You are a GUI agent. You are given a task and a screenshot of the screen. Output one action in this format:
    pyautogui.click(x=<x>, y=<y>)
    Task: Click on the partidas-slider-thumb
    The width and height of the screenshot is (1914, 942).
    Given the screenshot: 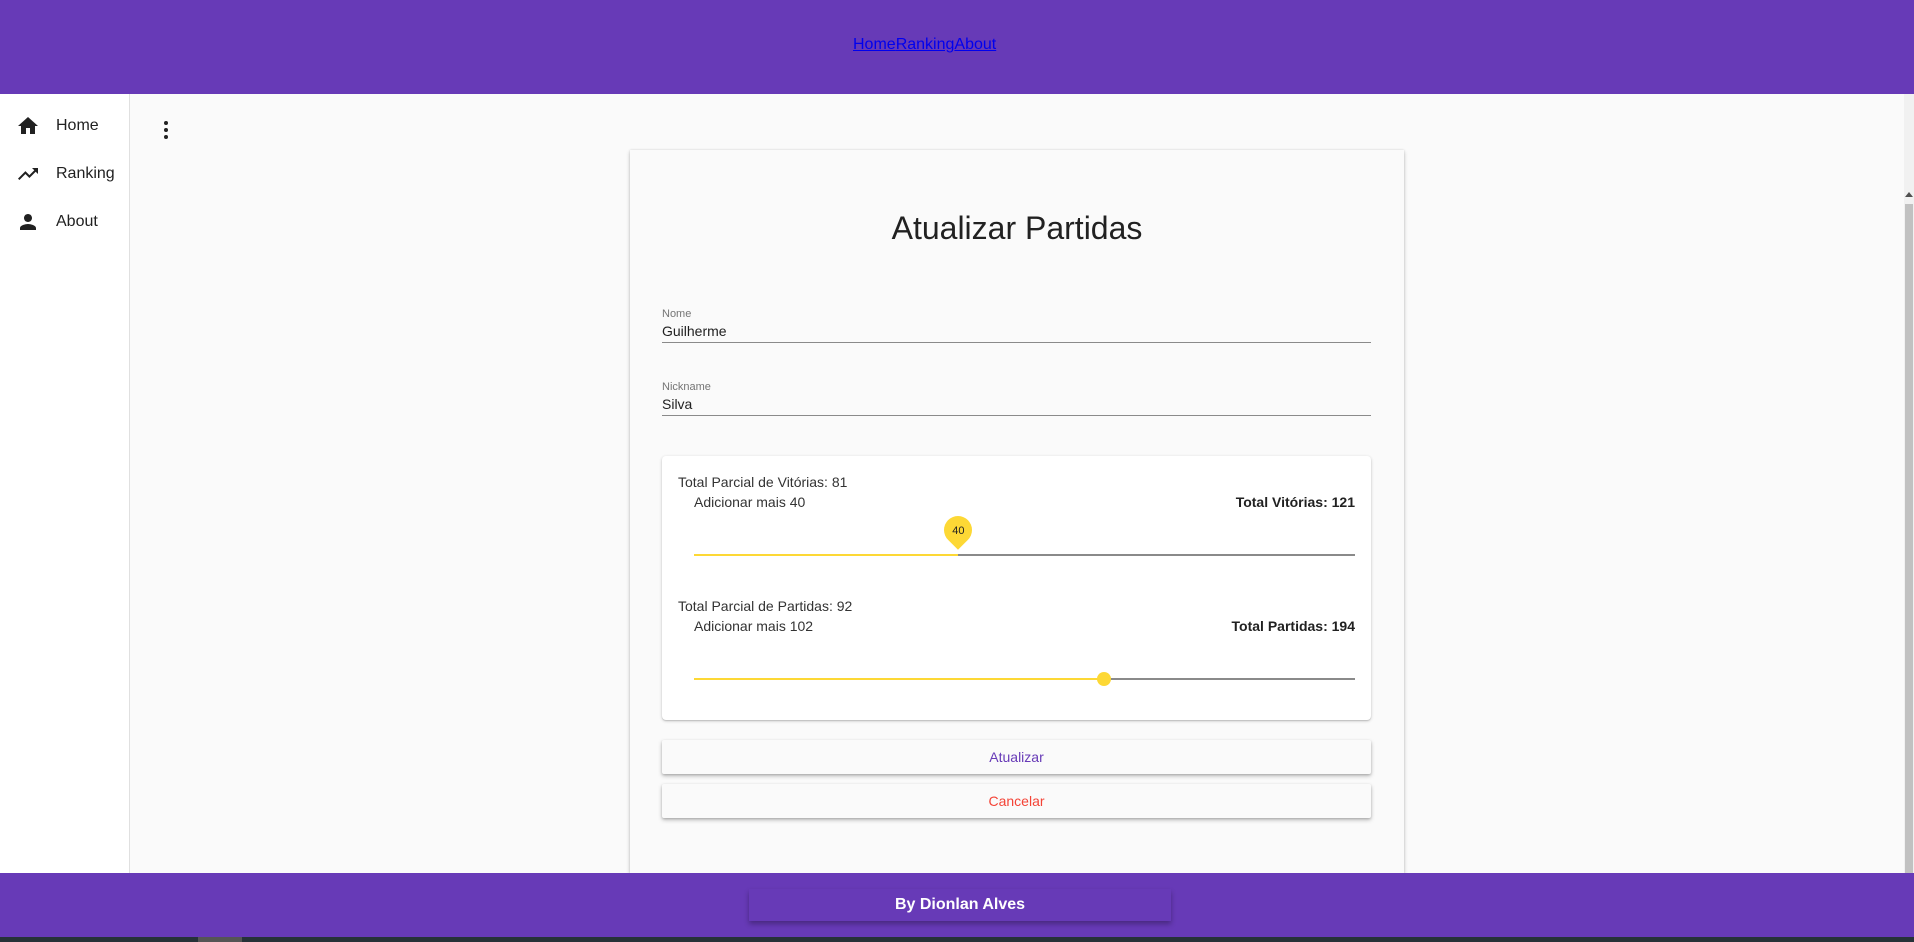 What is the action you would take?
    pyautogui.click(x=1103, y=679)
    